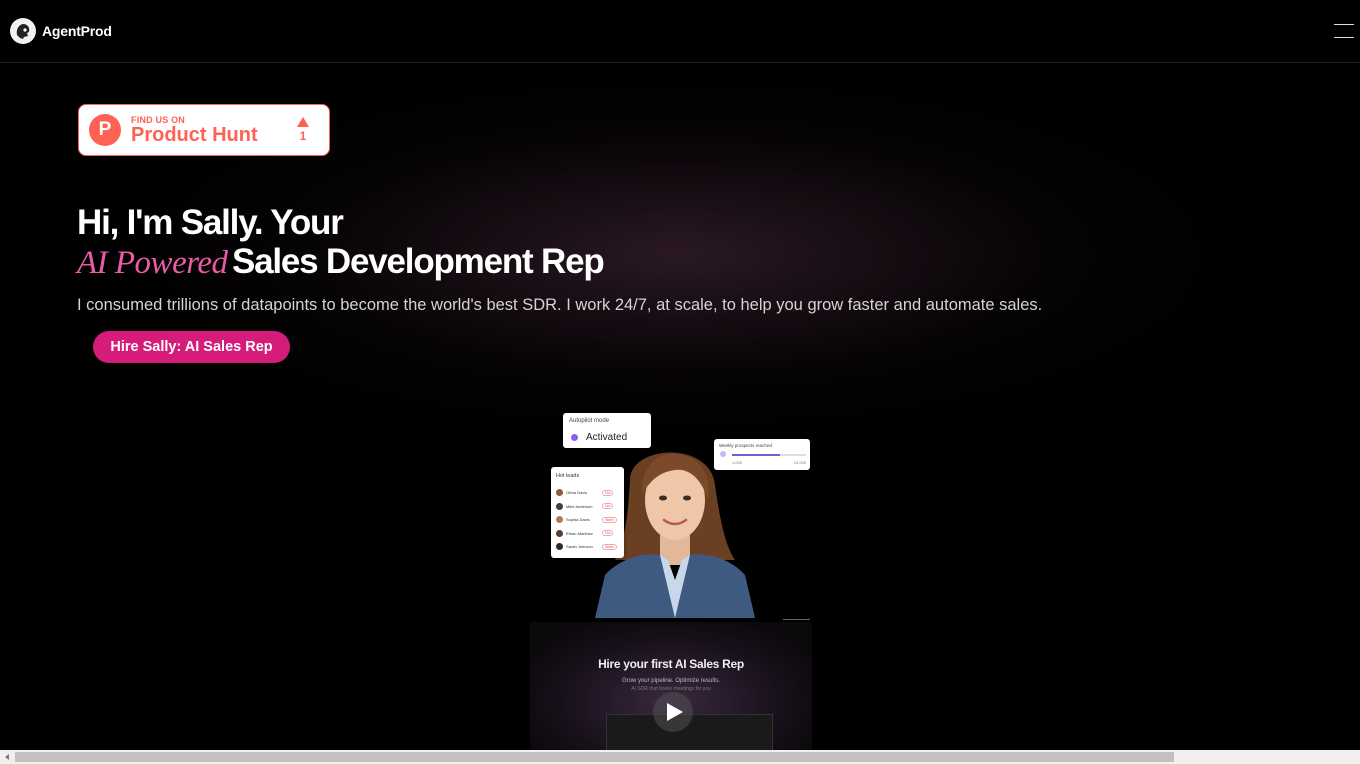 The image size is (1360, 764). What do you see at coordinates (1344, 31) in the screenshot?
I see `hamburger-menu-button` at bounding box center [1344, 31].